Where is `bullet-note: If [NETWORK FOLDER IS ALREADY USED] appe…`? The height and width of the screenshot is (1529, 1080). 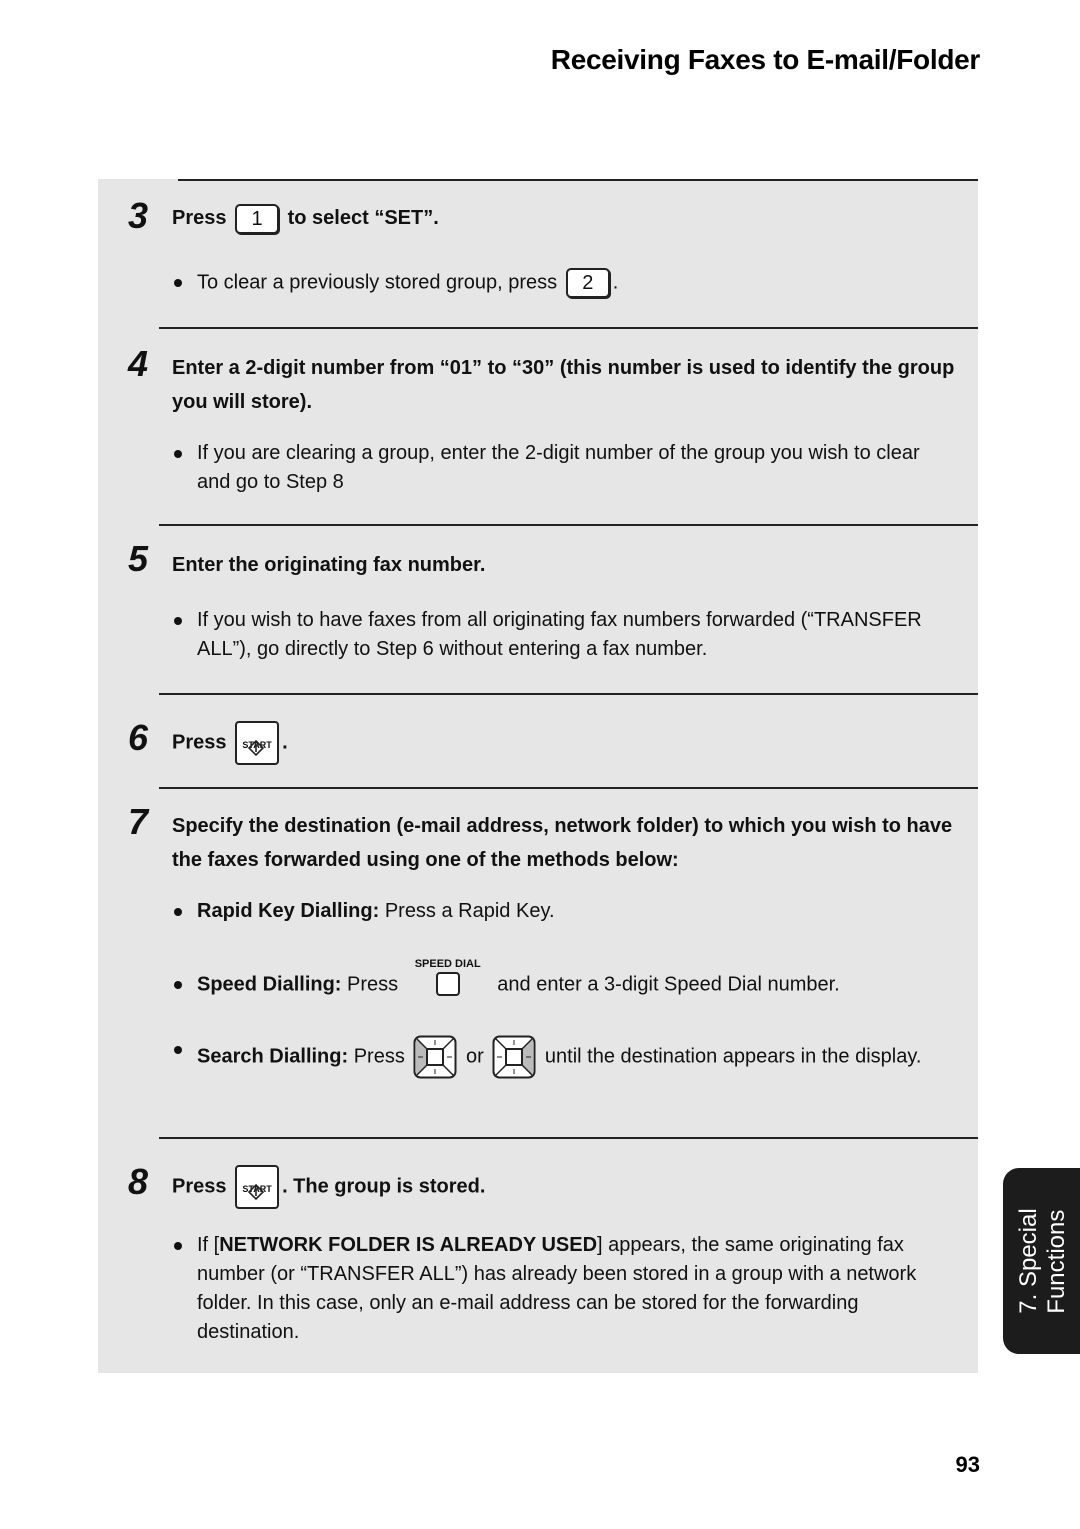
bullet-note: If [NETWORK FOLDER IS ALREADY USED] appe… is located at coordinates (564, 1289).